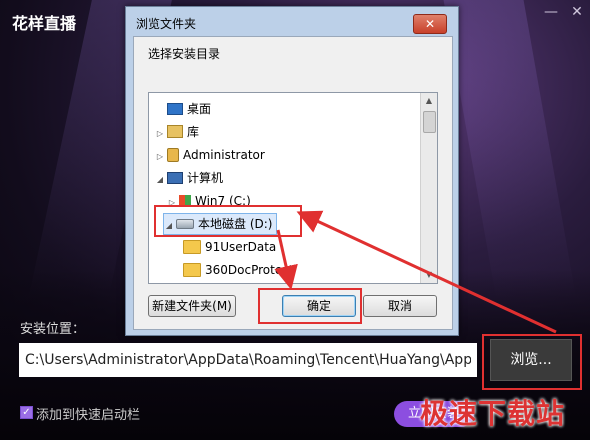 Image resolution: width=590 pixels, height=440 pixels. I want to click on new-folder-button: 新建文件夹(M), so click(192, 306).